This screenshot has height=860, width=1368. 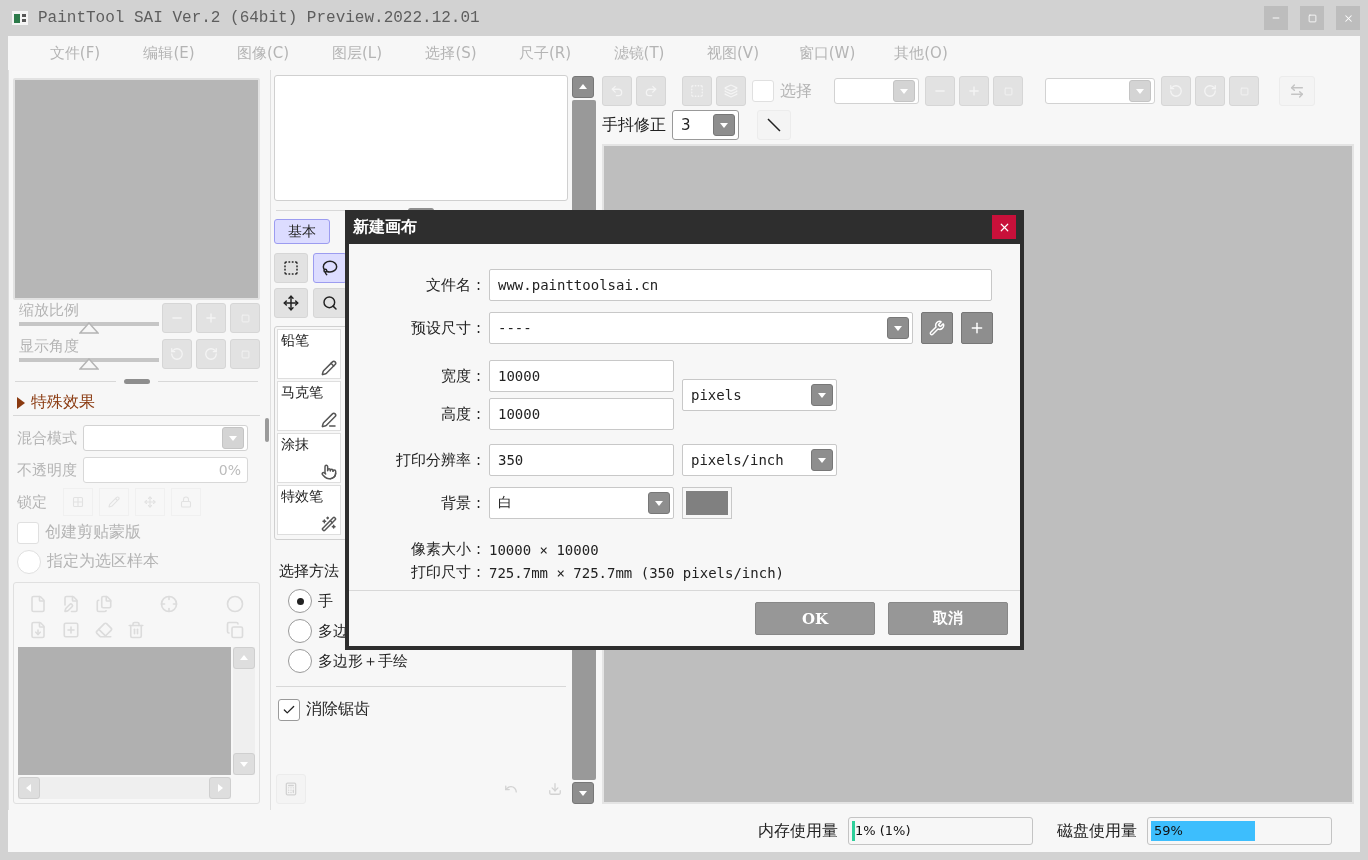 What do you see at coordinates (651, 91) in the screenshot?
I see `redo-button` at bounding box center [651, 91].